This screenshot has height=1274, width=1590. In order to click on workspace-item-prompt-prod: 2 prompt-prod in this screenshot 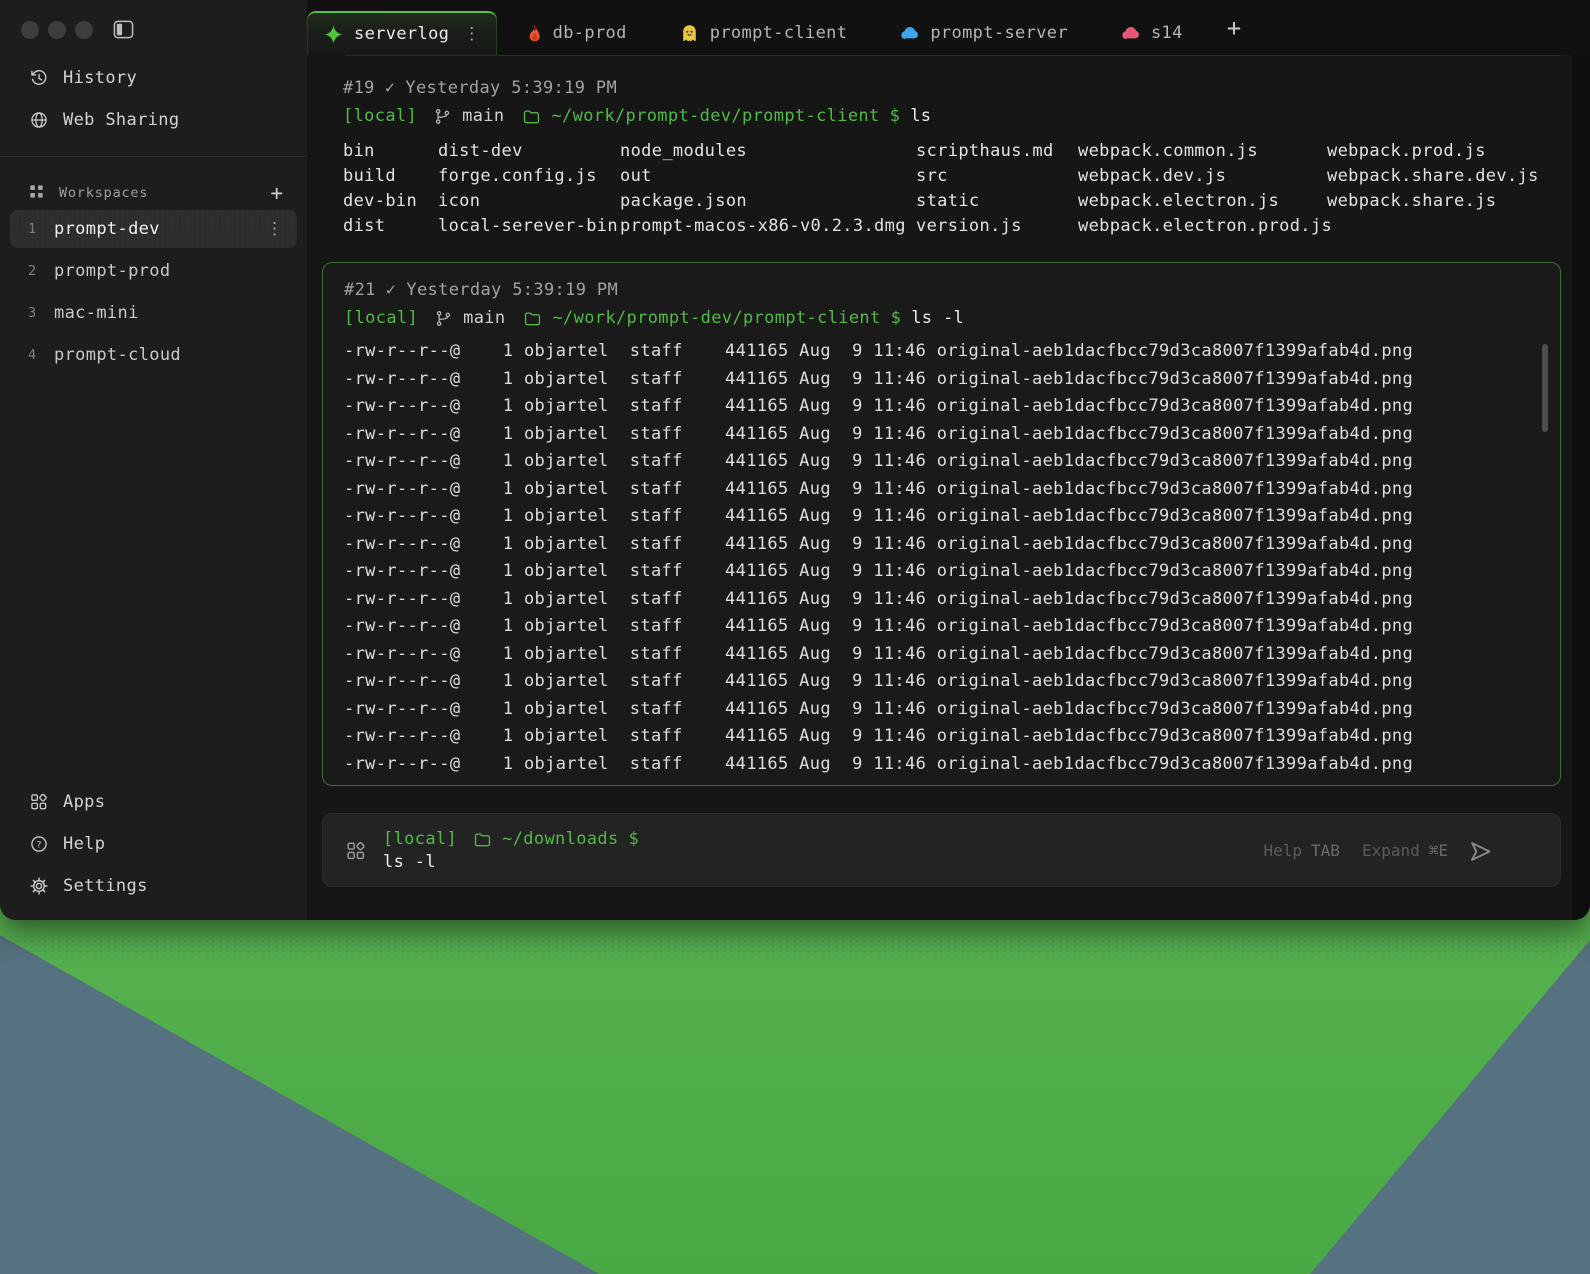, I will do `click(153, 271)`.